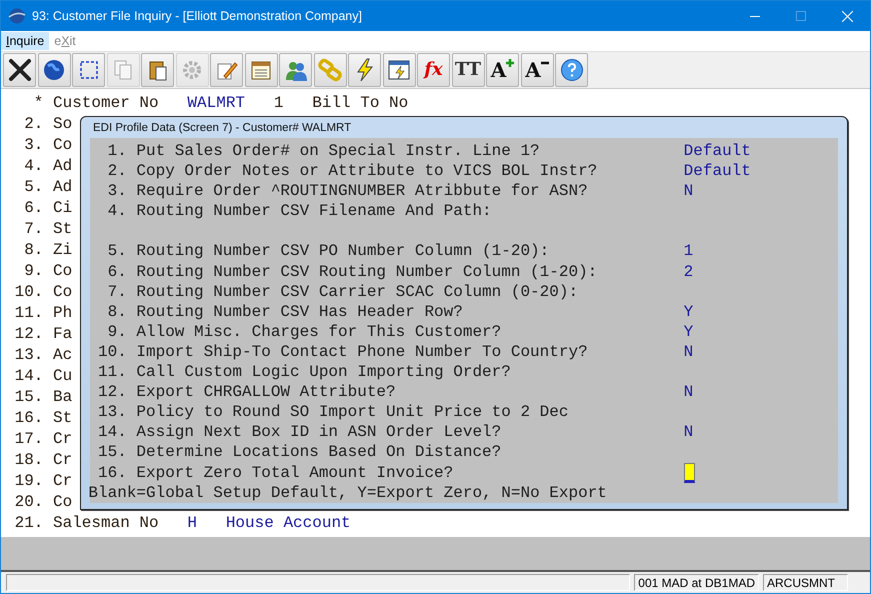 This screenshot has width=871, height=594. I want to click on field-label: Salesman No, so click(106, 523).